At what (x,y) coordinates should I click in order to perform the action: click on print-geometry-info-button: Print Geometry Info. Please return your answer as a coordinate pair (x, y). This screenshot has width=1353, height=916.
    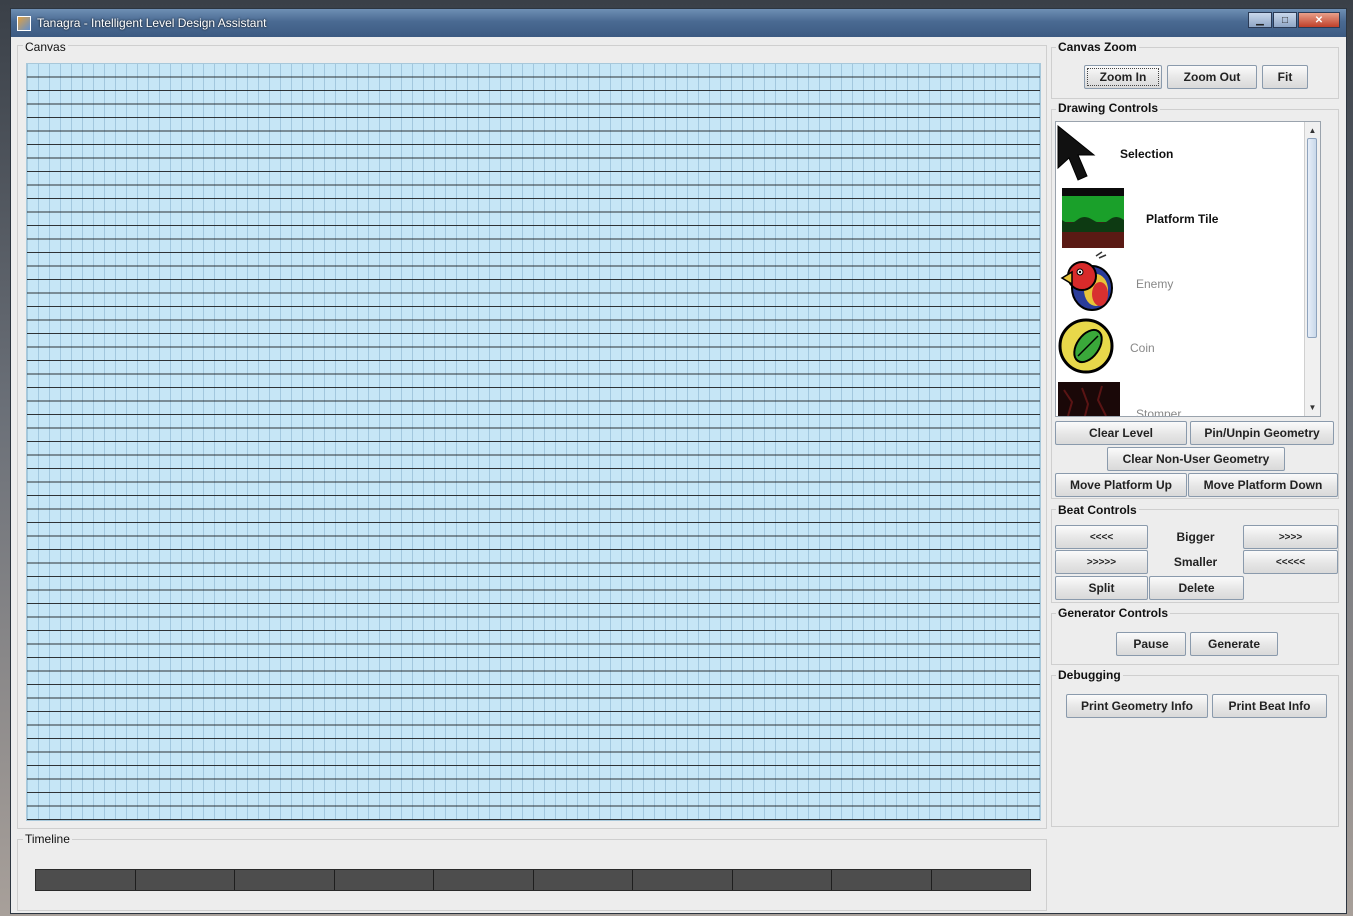
    Looking at the image, I should click on (1137, 706).